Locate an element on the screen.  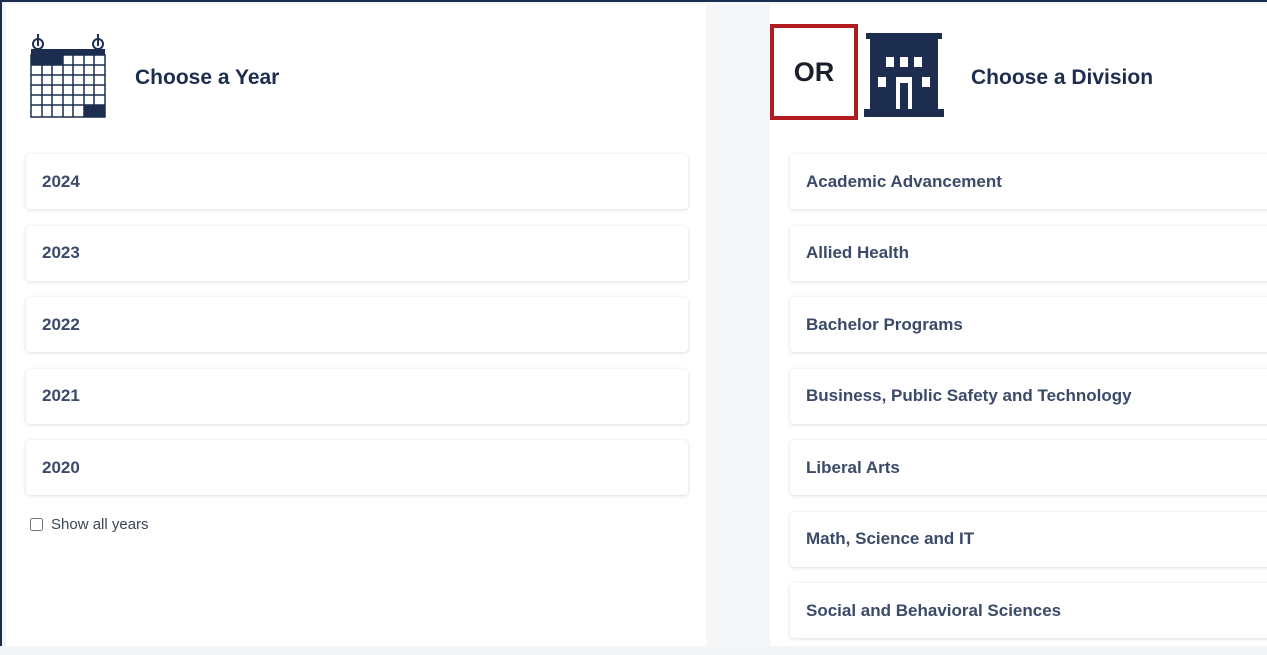
year-item-2024: 2024 is located at coordinates (357, 181).